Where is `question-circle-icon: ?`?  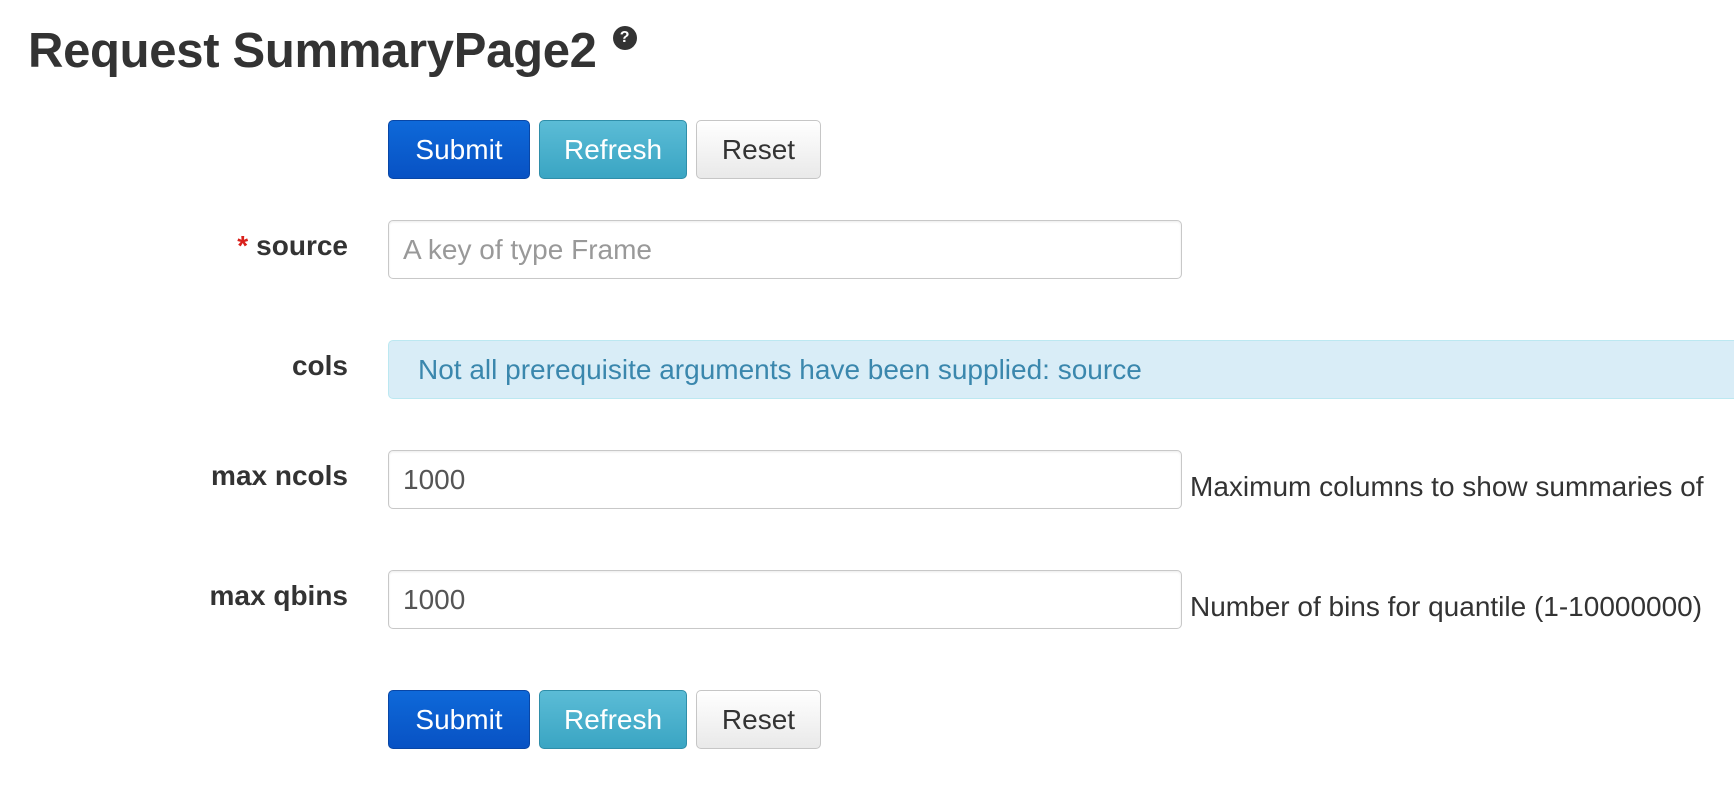 question-circle-icon: ? is located at coordinates (624, 38).